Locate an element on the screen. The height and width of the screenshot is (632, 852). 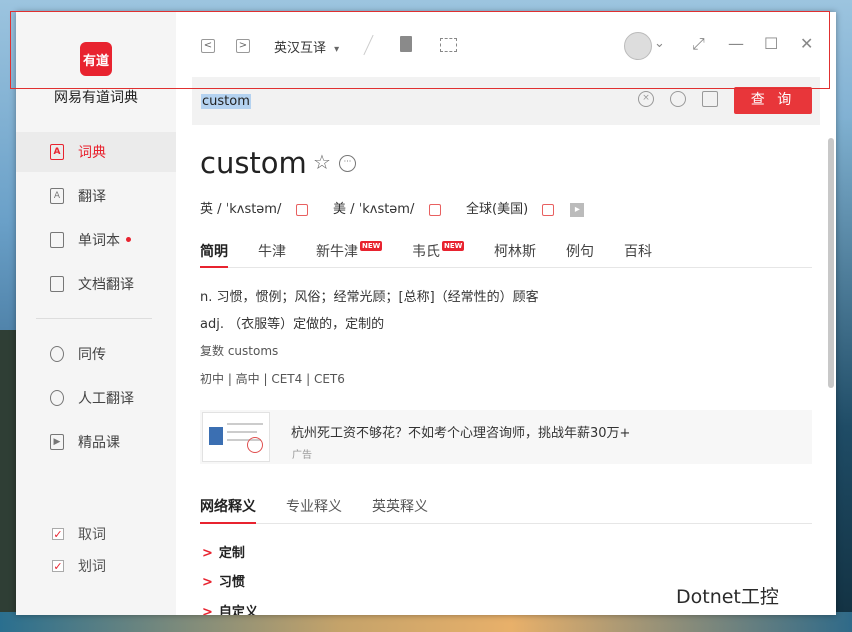
ad-photo is located at coordinates (216, 436).